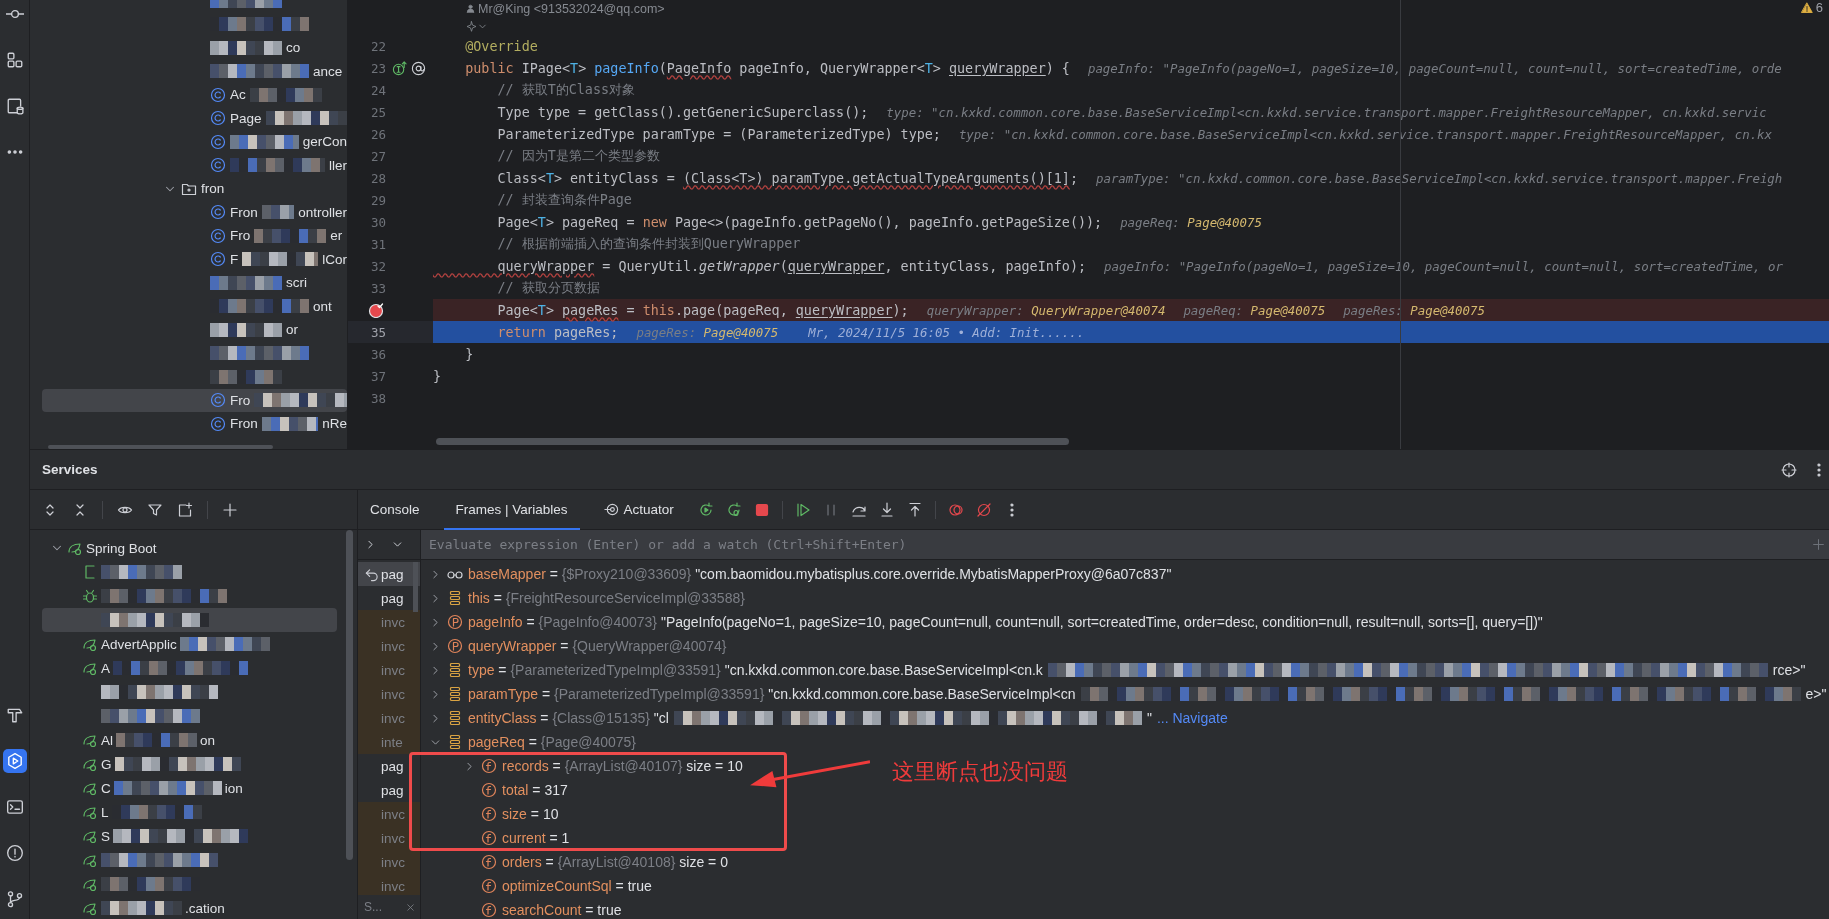 This screenshot has height=919, width=1829. I want to click on tab: Console, so click(395, 509).